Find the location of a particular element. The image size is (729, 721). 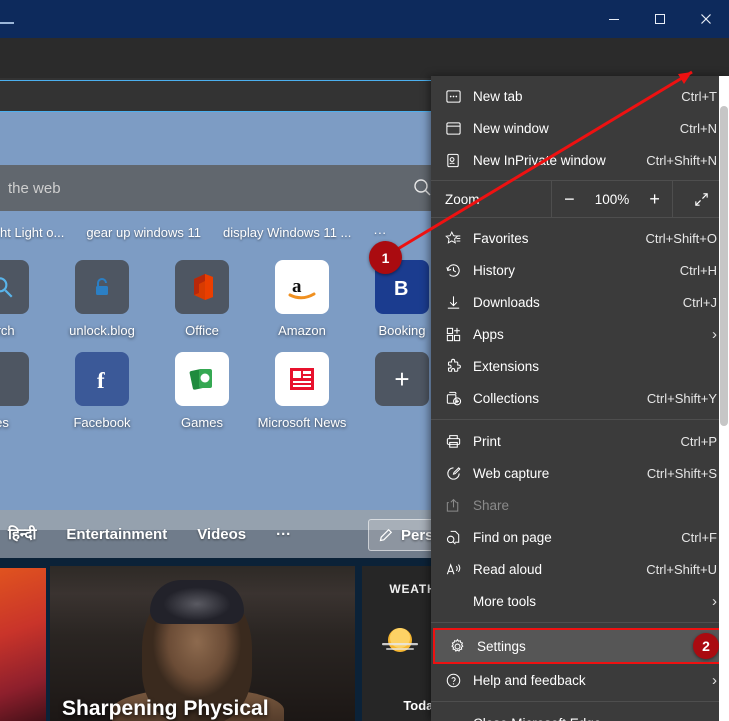

menu-item-collections: Collections Ctrl+Shift+Y is located at coordinates (580, 398).